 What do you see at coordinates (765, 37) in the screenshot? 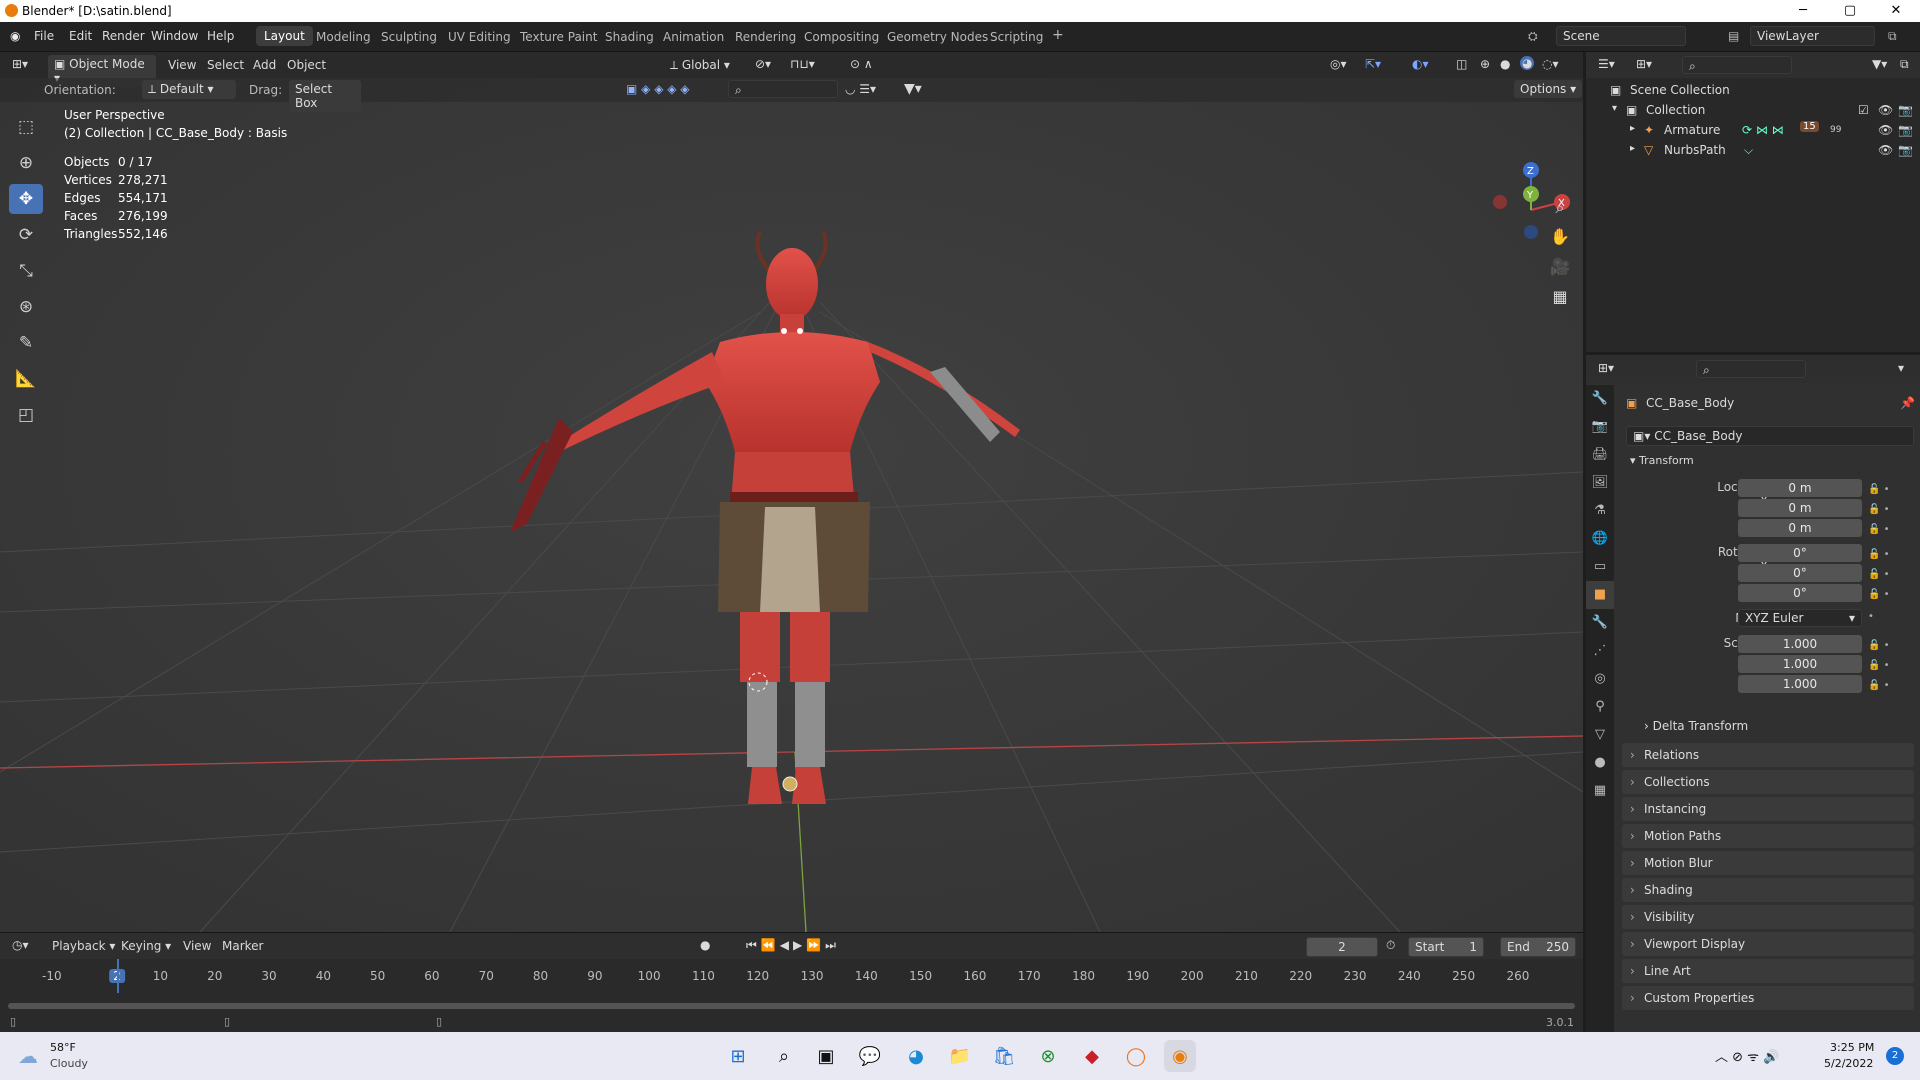
I see `tab-rendering: Rendering` at bounding box center [765, 37].